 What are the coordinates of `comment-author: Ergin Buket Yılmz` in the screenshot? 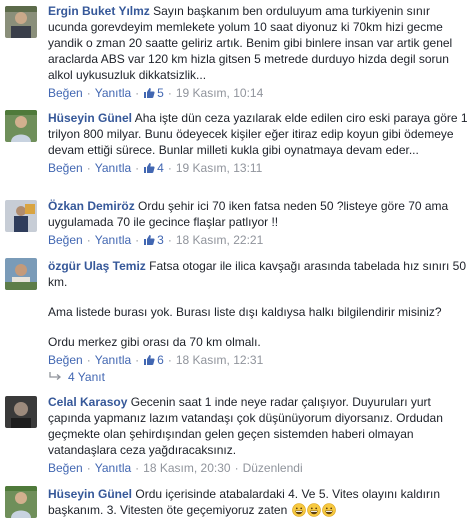 It's located at (99, 11).